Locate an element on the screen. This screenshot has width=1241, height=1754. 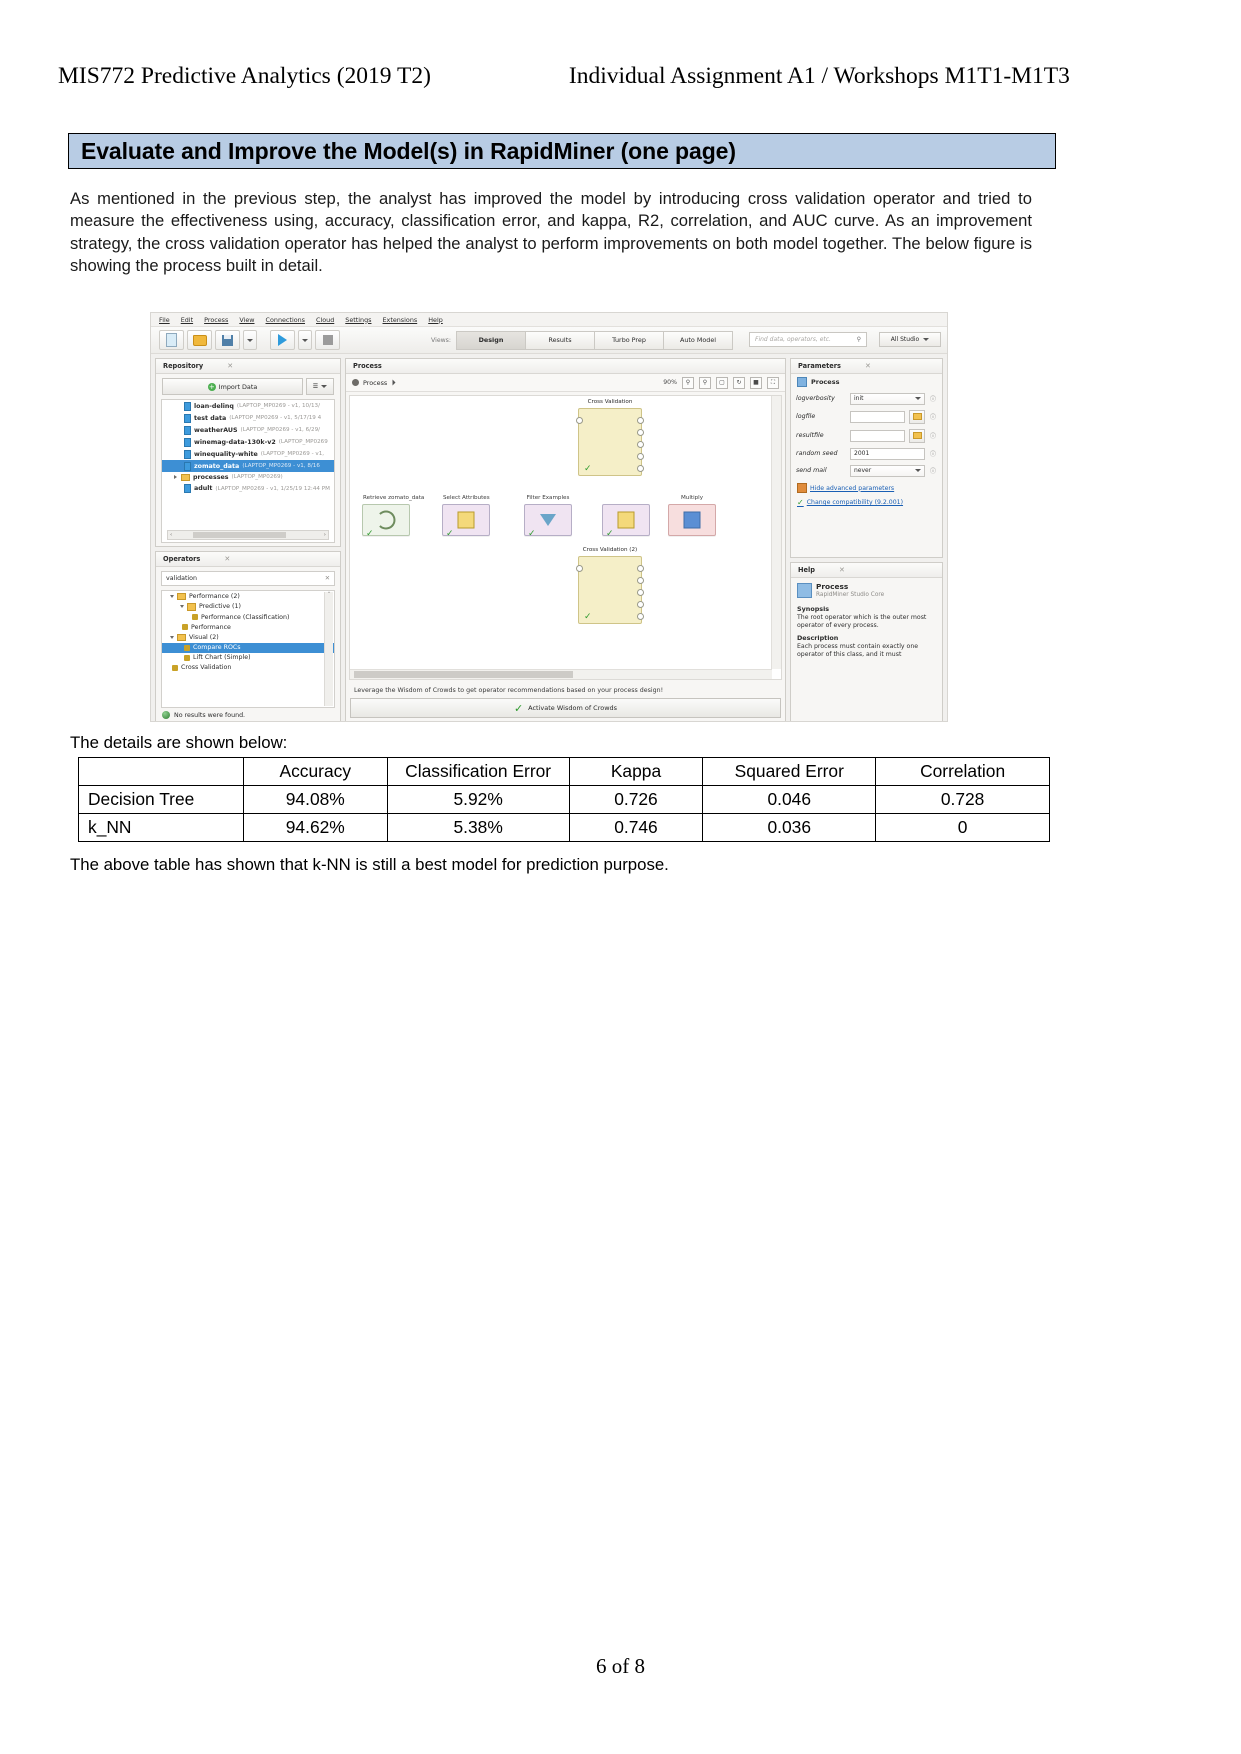
tab-design: Design is located at coordinates (491, 340).